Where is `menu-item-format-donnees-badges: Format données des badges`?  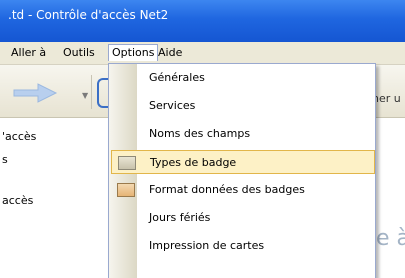
menu-item-format-donnees-badges: Format données des badges is located at coordinates (242, 190).